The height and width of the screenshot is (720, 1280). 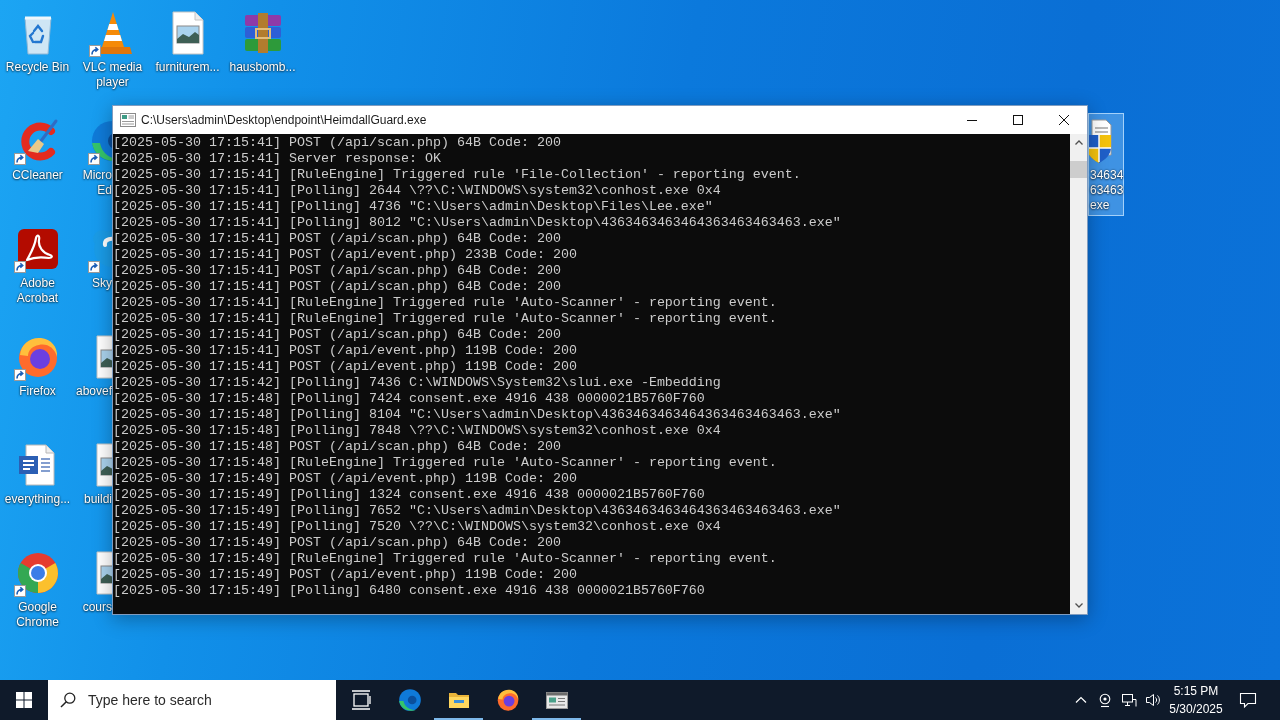 I want to click on console-line: [2025-05-30 17:15:41] [Polling] 2644 \??\C:\WINDOWS\system32\conhost.exe 0x4, so click(x=417, y=191).